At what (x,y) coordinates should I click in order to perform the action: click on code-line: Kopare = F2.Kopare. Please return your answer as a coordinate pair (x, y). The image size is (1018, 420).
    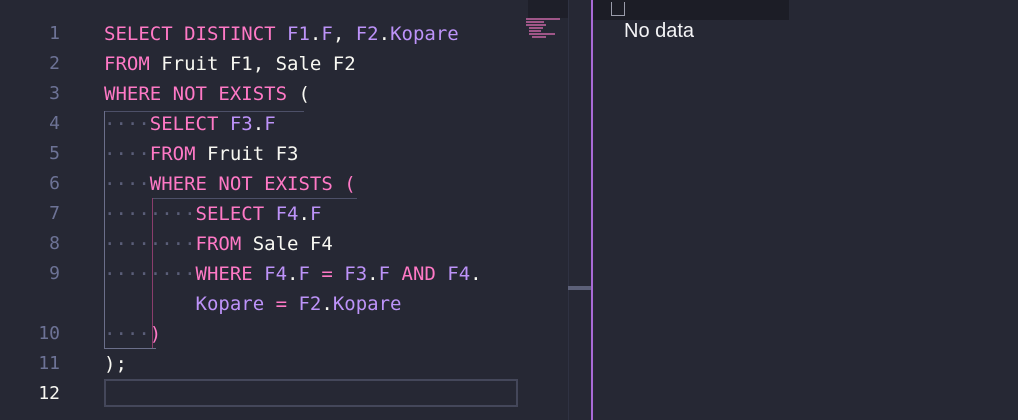
    Looking at the image, I should click on (314, 304).